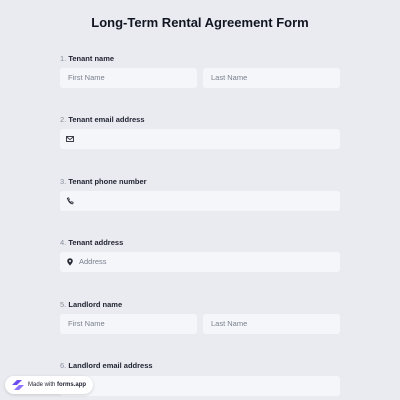  I want to click on badge-text: Made with forms.app, so click(57, 385).